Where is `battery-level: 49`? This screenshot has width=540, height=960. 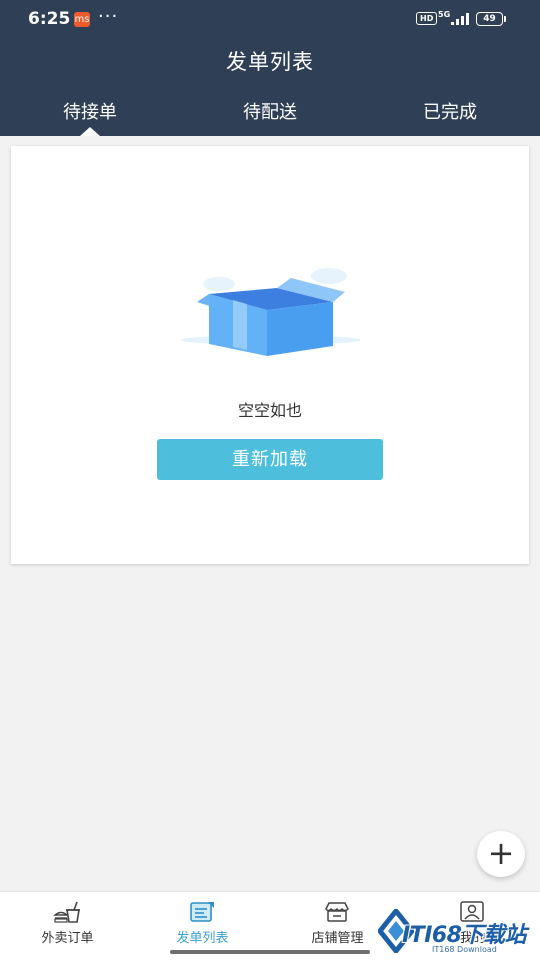 battery-level: 49 is located at coordinates (489, 19).